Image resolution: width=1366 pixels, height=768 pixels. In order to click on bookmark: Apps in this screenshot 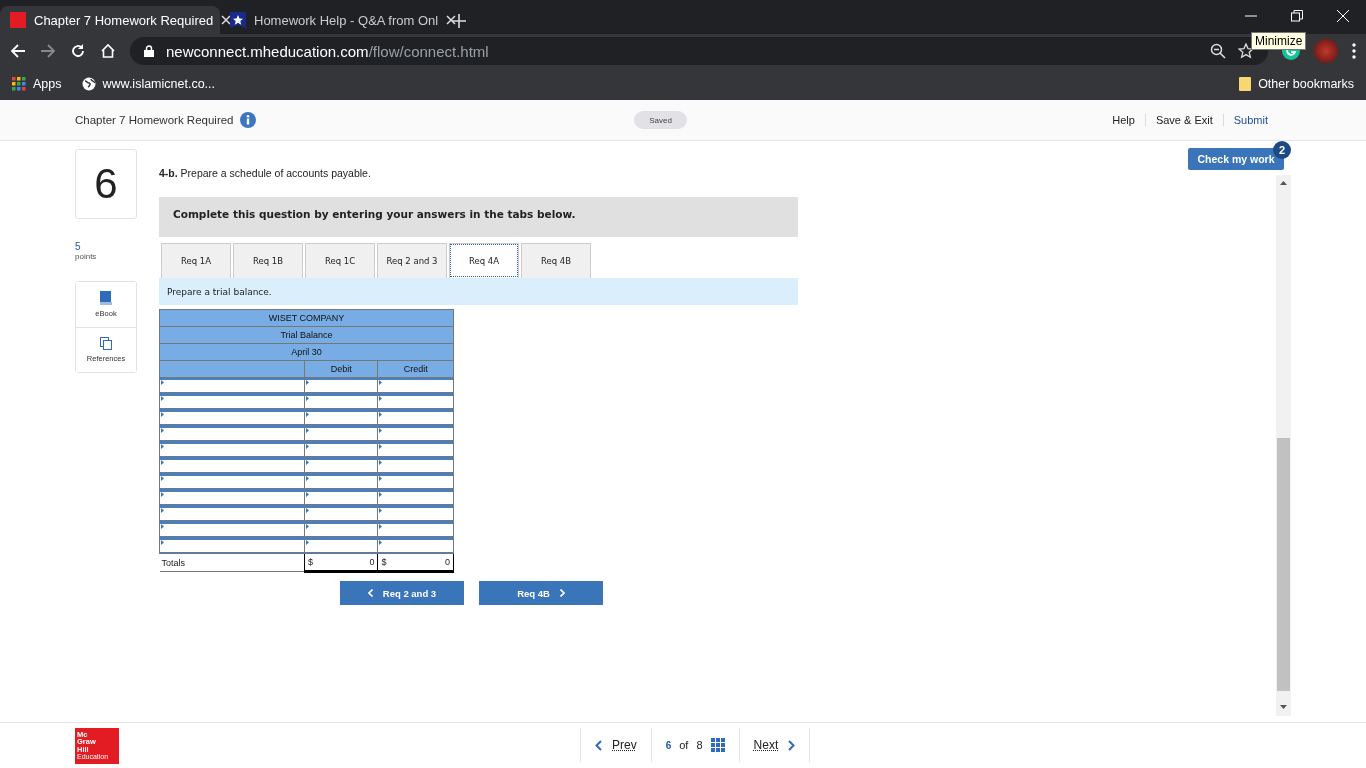, I will do `click(37, 84)`.